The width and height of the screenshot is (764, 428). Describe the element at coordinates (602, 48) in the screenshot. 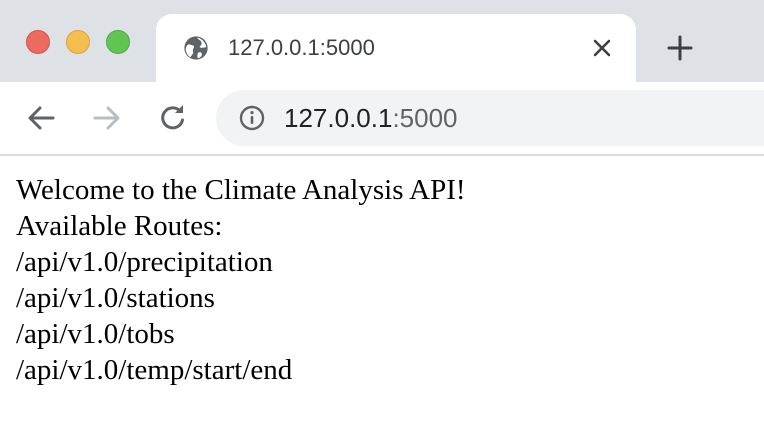

I see `close-icon` at that location.